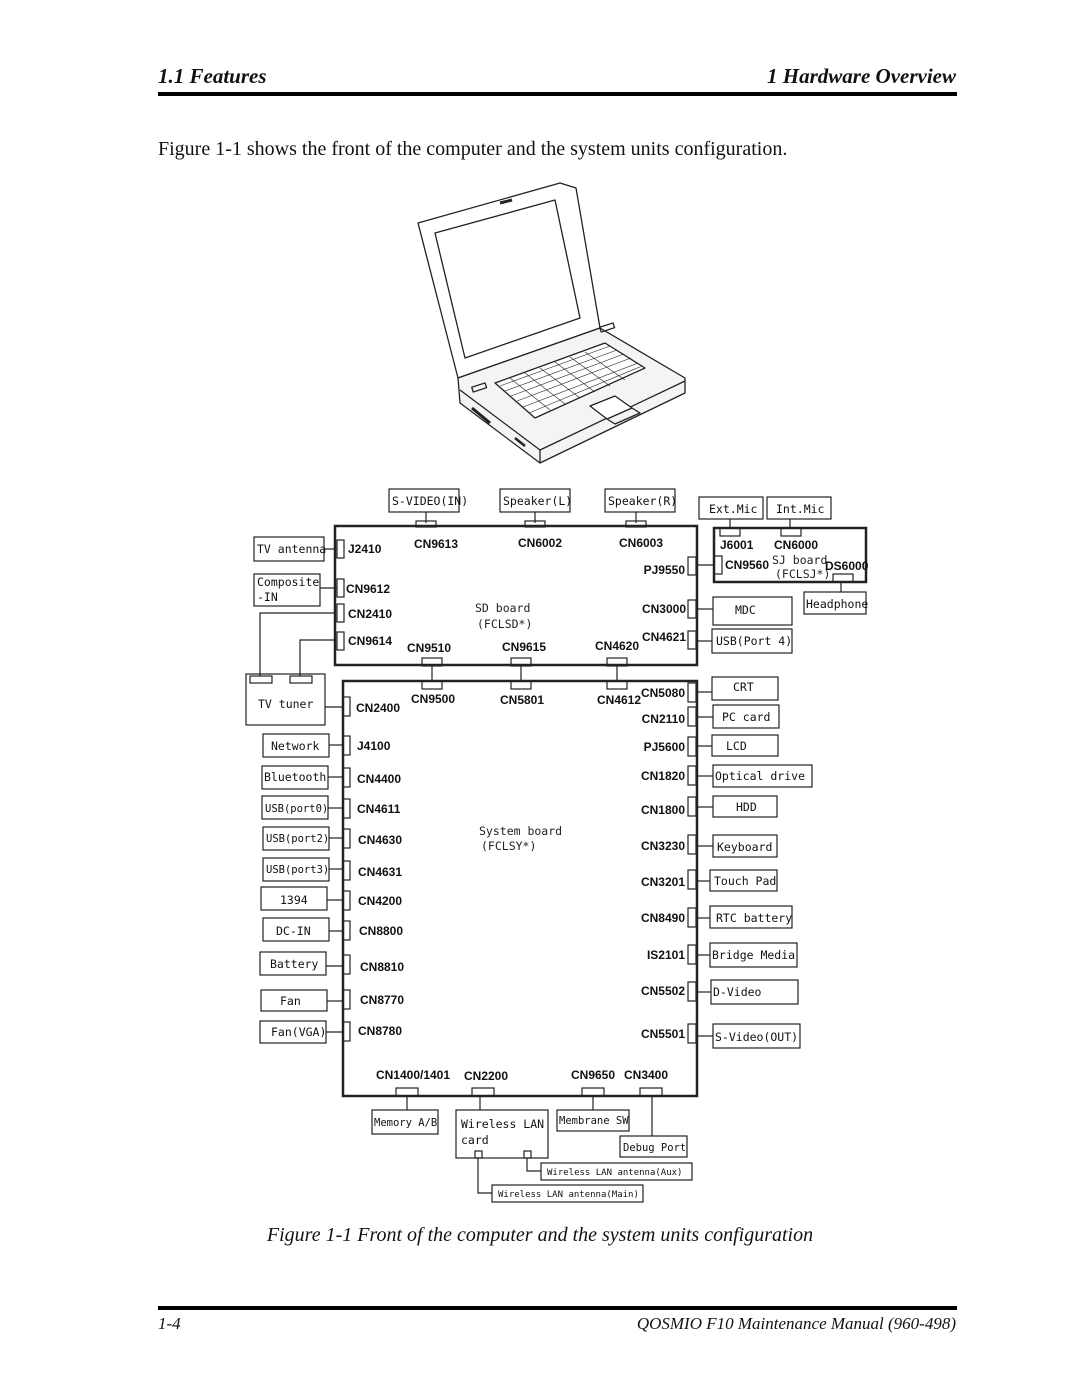 This screenshot has width=1080, height=1397. Describe the element at coordinates (557, 1308) in the screenshot. I see `footer-rule` at that location.